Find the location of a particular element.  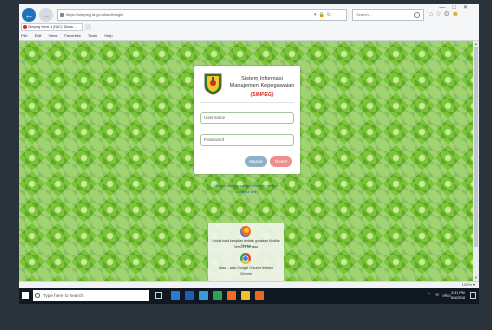

menu-file: File is located at coordinates (24, 35).